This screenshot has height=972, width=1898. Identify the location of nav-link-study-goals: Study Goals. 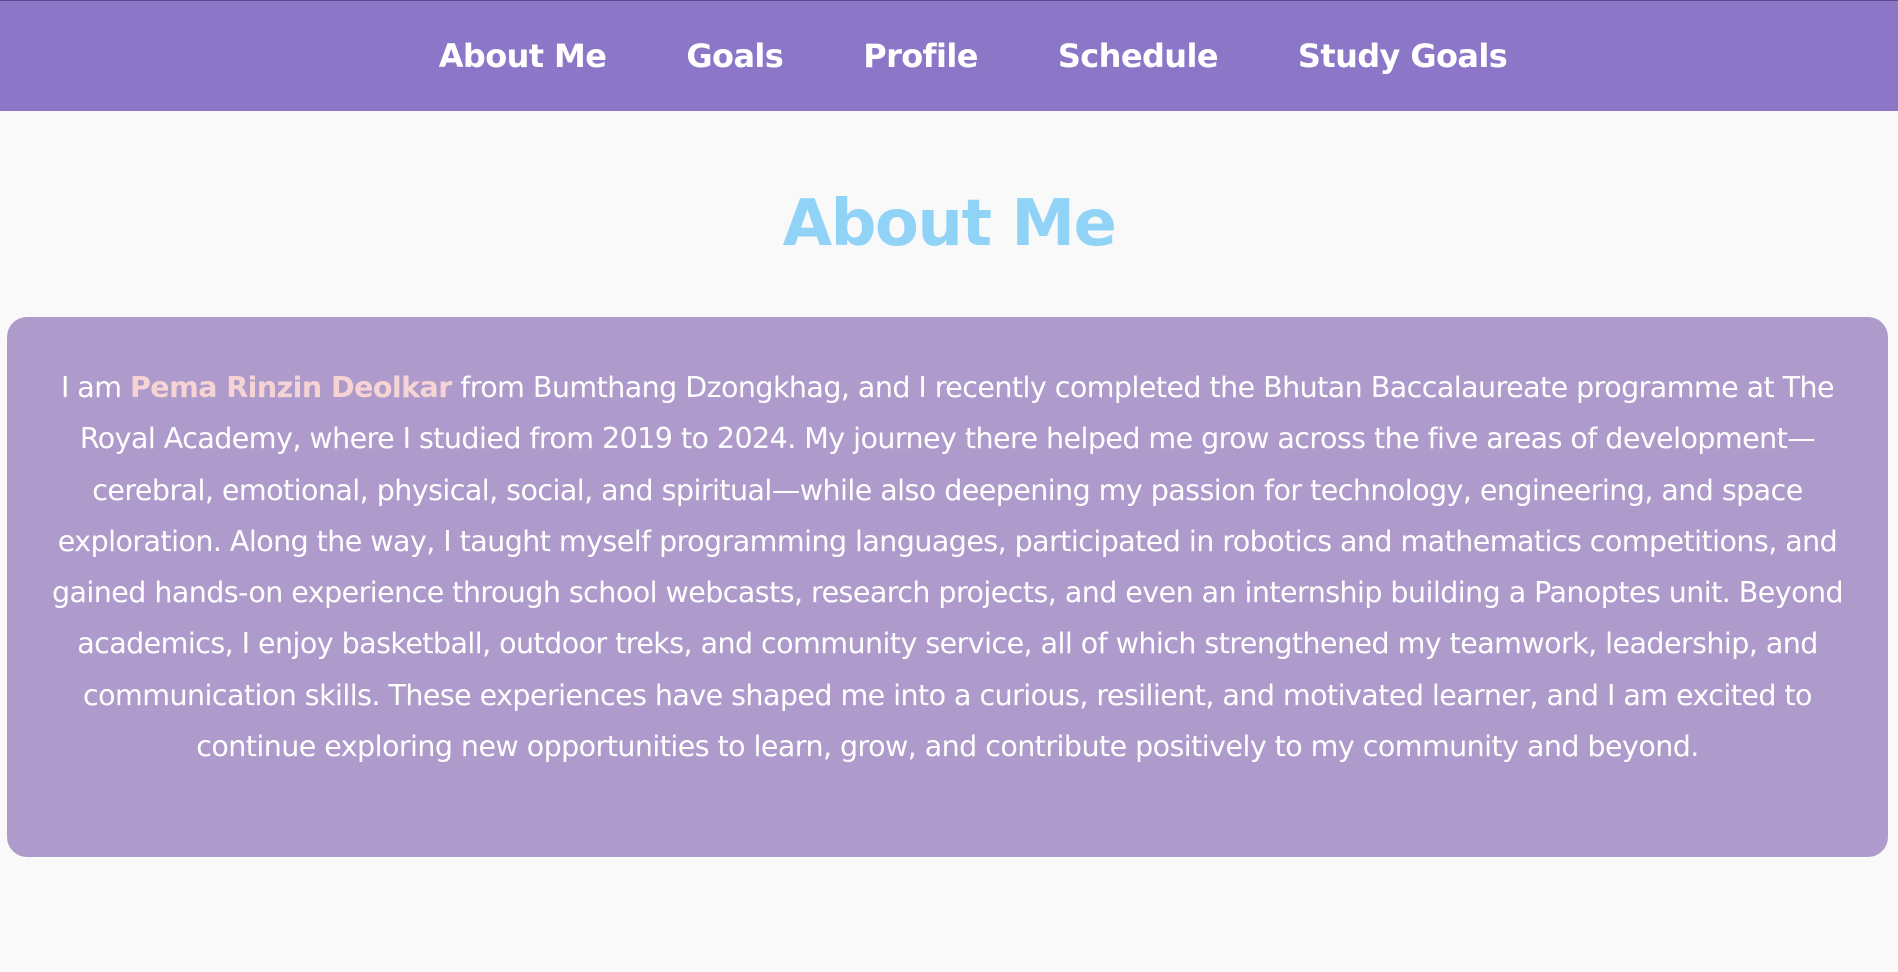
(1403, 56).